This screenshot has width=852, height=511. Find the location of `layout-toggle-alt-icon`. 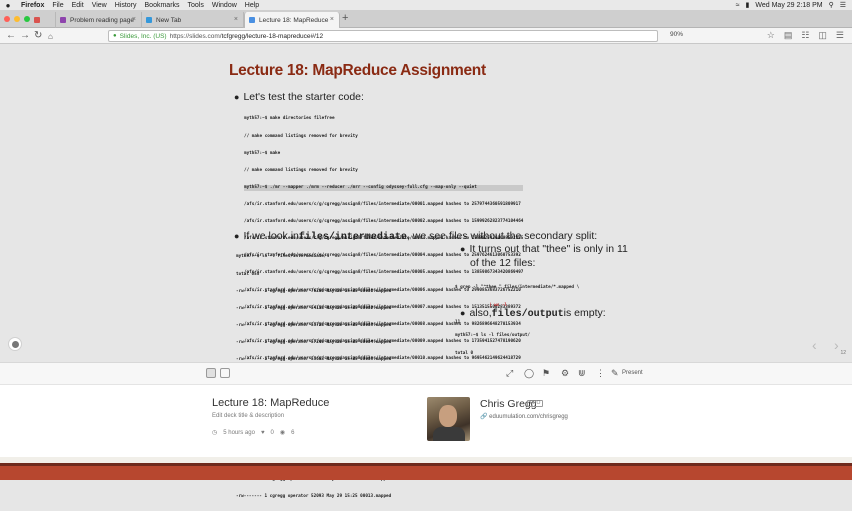

layout-toggle-alt-icon is located at coordinates (225, 373).